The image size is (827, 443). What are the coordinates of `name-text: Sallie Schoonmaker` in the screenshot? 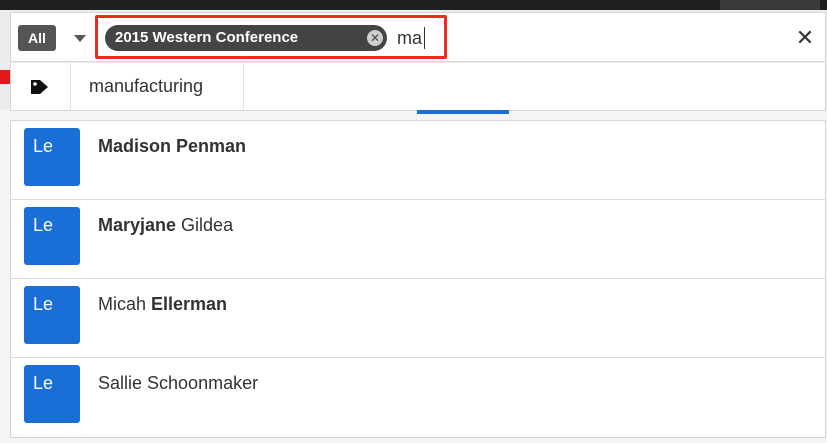 It's located at (178, 383).